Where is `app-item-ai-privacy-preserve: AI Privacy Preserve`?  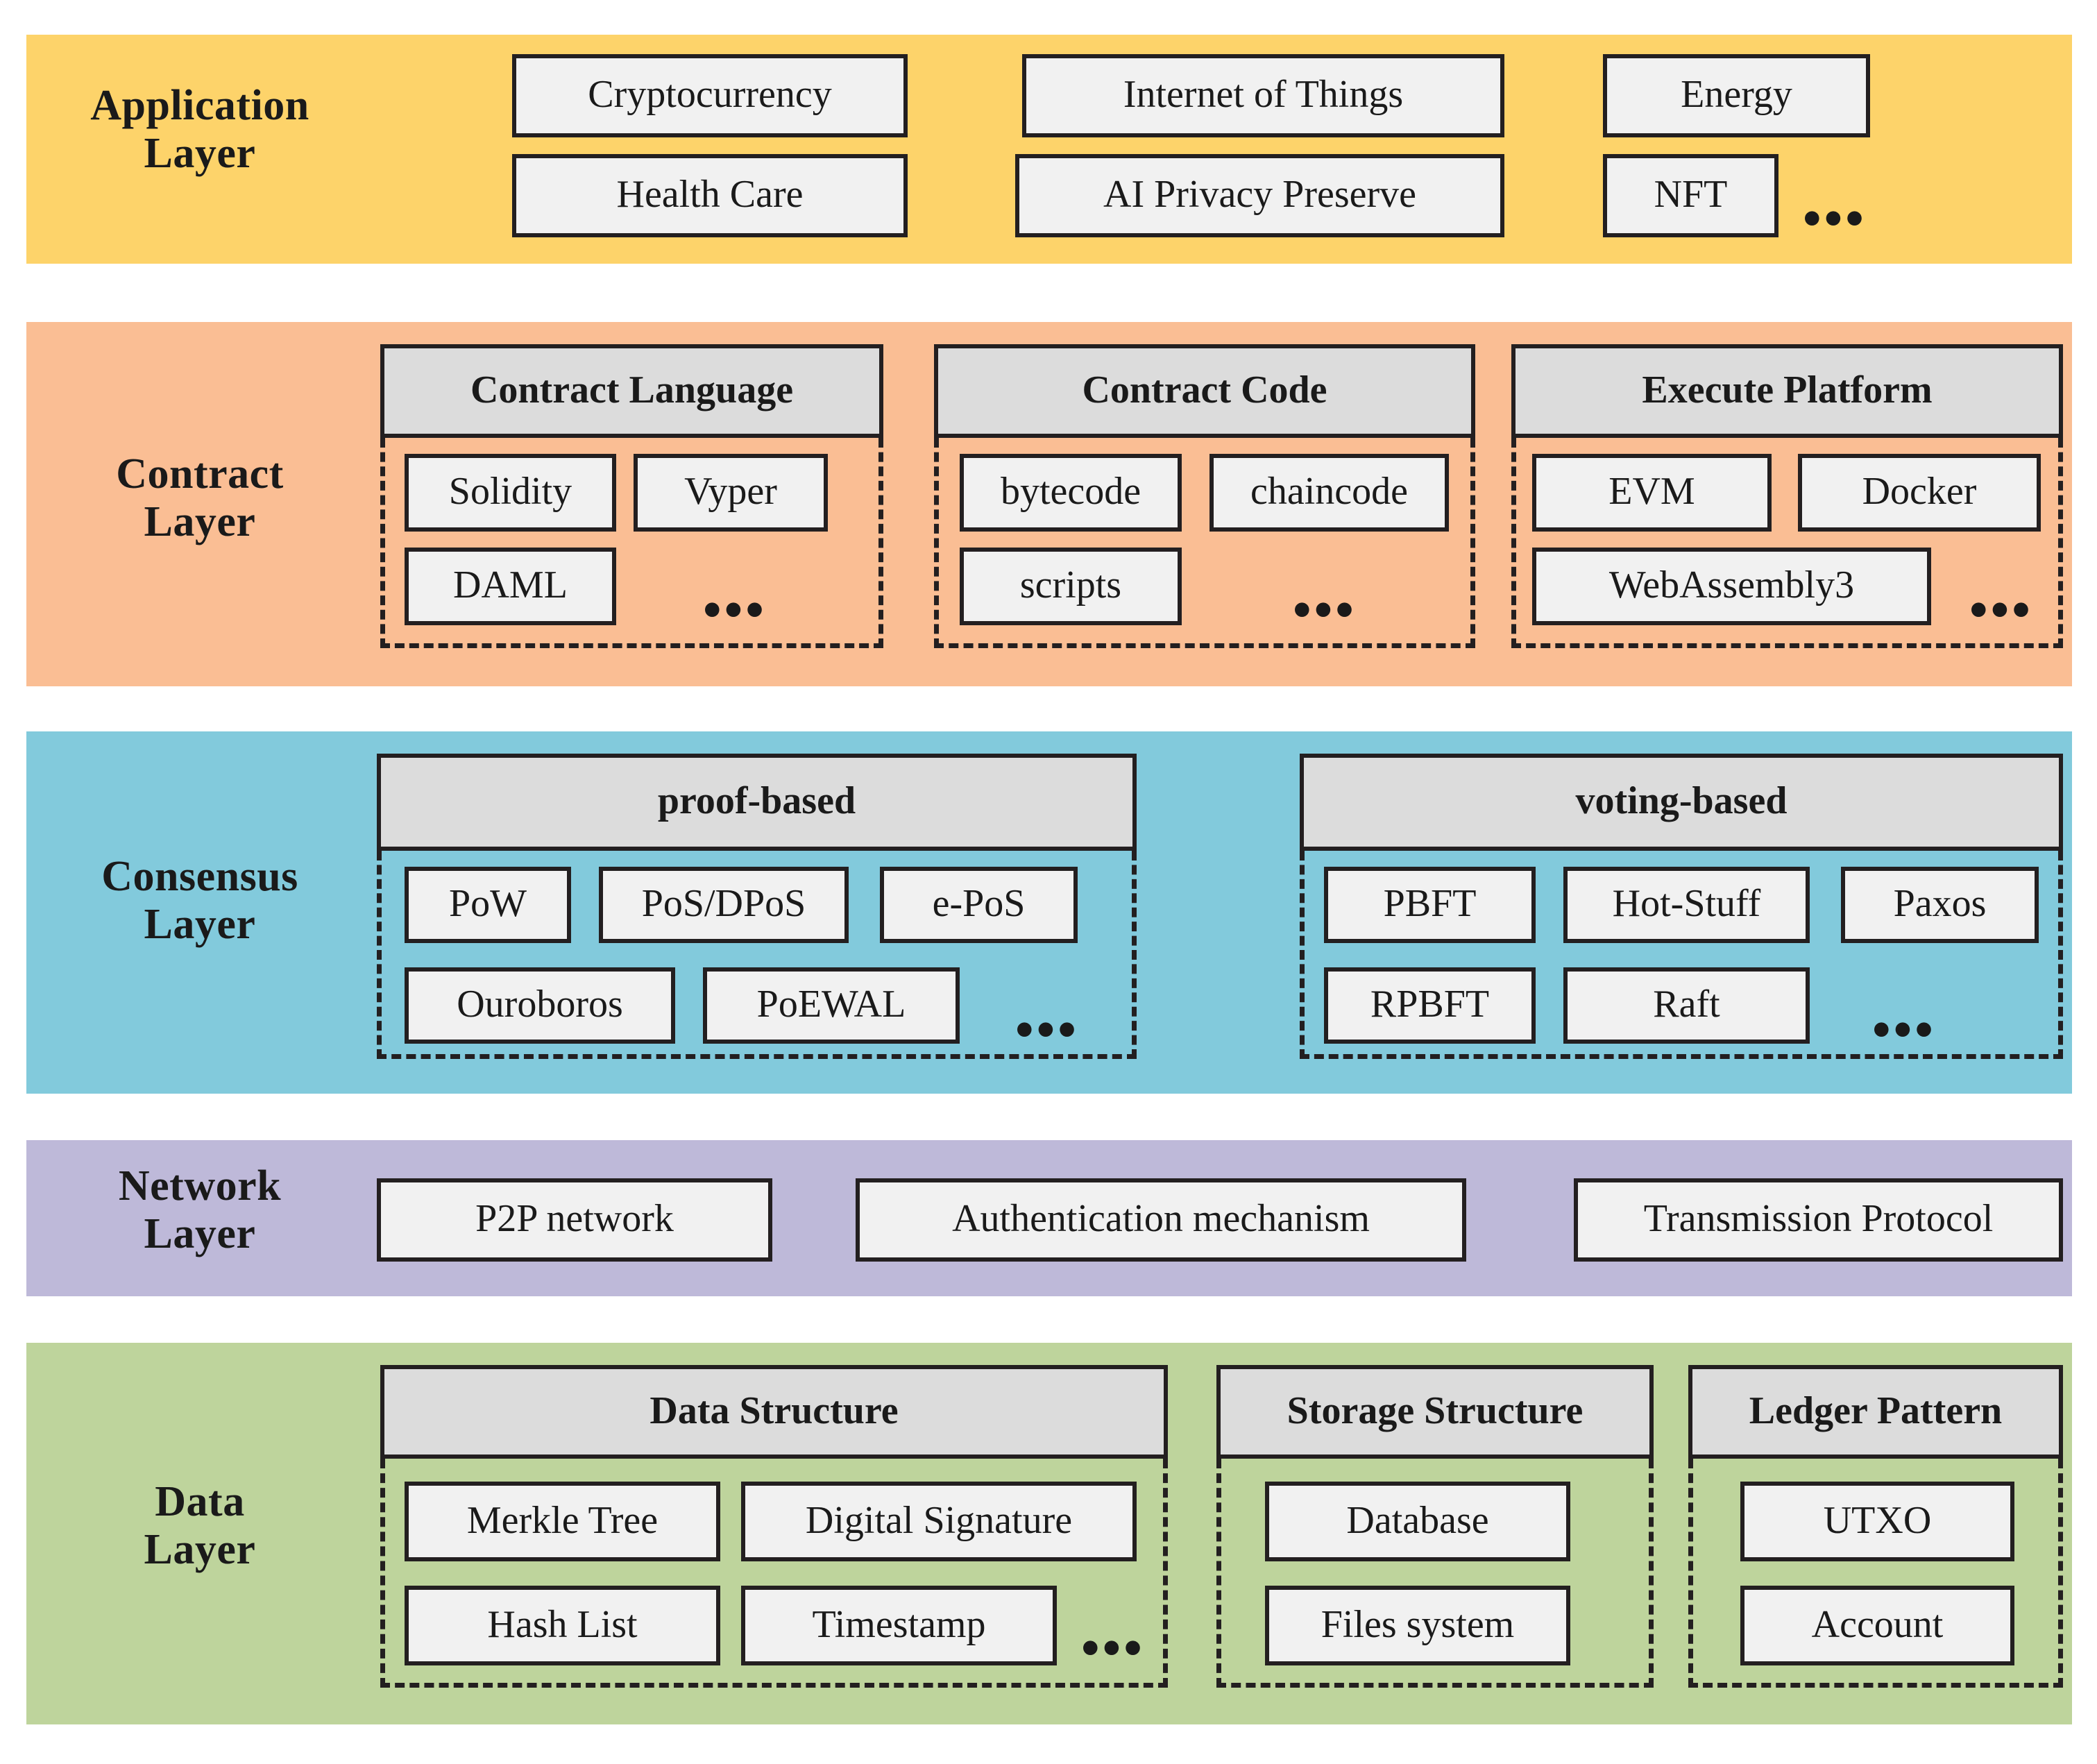
app-item-ai-privacy-preserve: AI Privacy Preserve is located at coordinates (1259, 195).